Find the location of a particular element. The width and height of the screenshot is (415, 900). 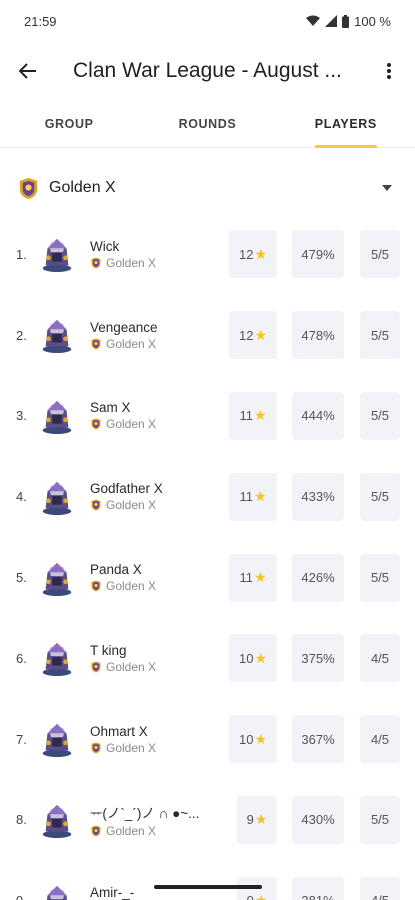

player-info: ᅲ(ノ`_´)ノ ∩ ●~... Golden X is located at coordinates (155, 820).